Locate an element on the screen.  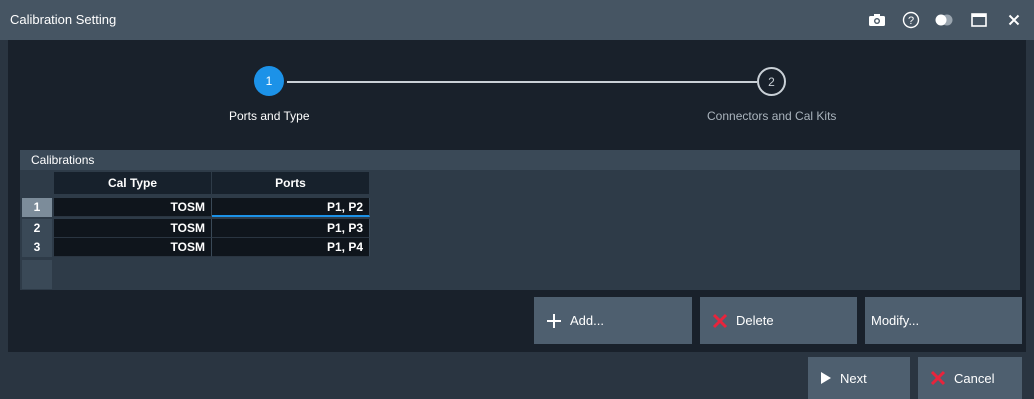
cell-cal-type-3: TOSM is located at coordinates (133, 247).